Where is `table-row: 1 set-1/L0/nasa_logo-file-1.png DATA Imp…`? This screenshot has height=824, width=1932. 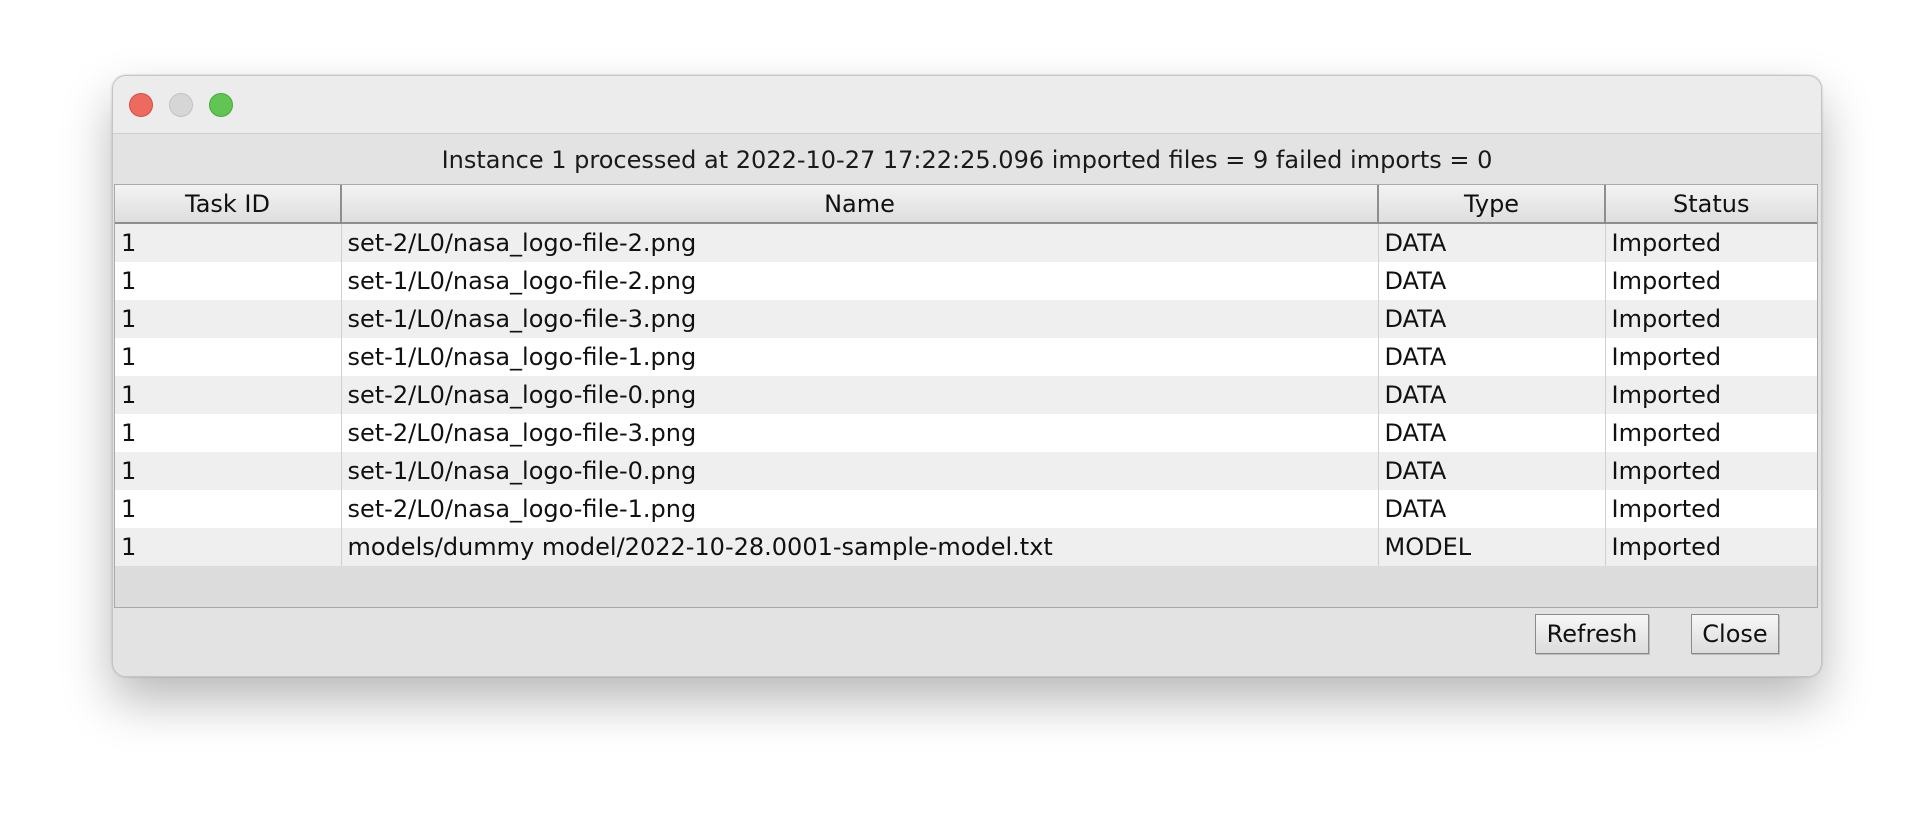
table-row: 1 set-1/L0/nasa_logo-file-1.png DATA Imp… is located at coordinates (966, 357).